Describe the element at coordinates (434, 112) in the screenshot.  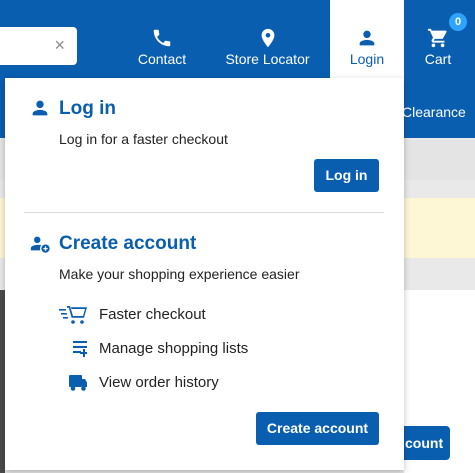
I see `nav-clearance-link: Clearance` at that location.